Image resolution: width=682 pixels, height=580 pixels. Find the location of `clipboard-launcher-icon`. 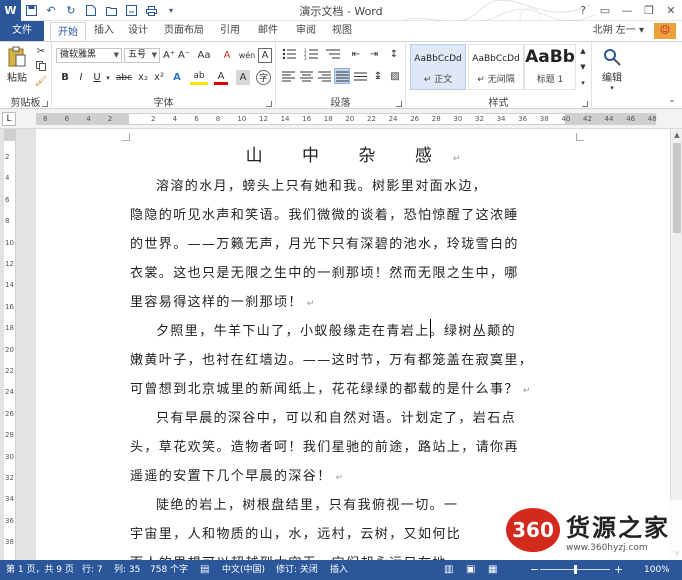

clipboard-launcher-icon is located at coordinates (45, 104).